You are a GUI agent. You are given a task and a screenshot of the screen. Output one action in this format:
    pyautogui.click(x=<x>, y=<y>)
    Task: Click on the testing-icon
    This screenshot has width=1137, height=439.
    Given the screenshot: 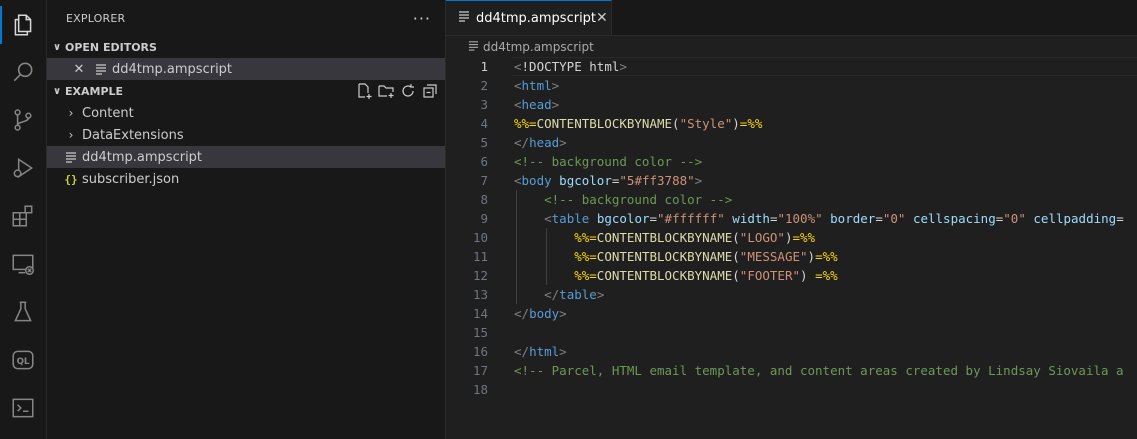 What is the action you would take?
    pyautogui.click(x=23, y=312)
    